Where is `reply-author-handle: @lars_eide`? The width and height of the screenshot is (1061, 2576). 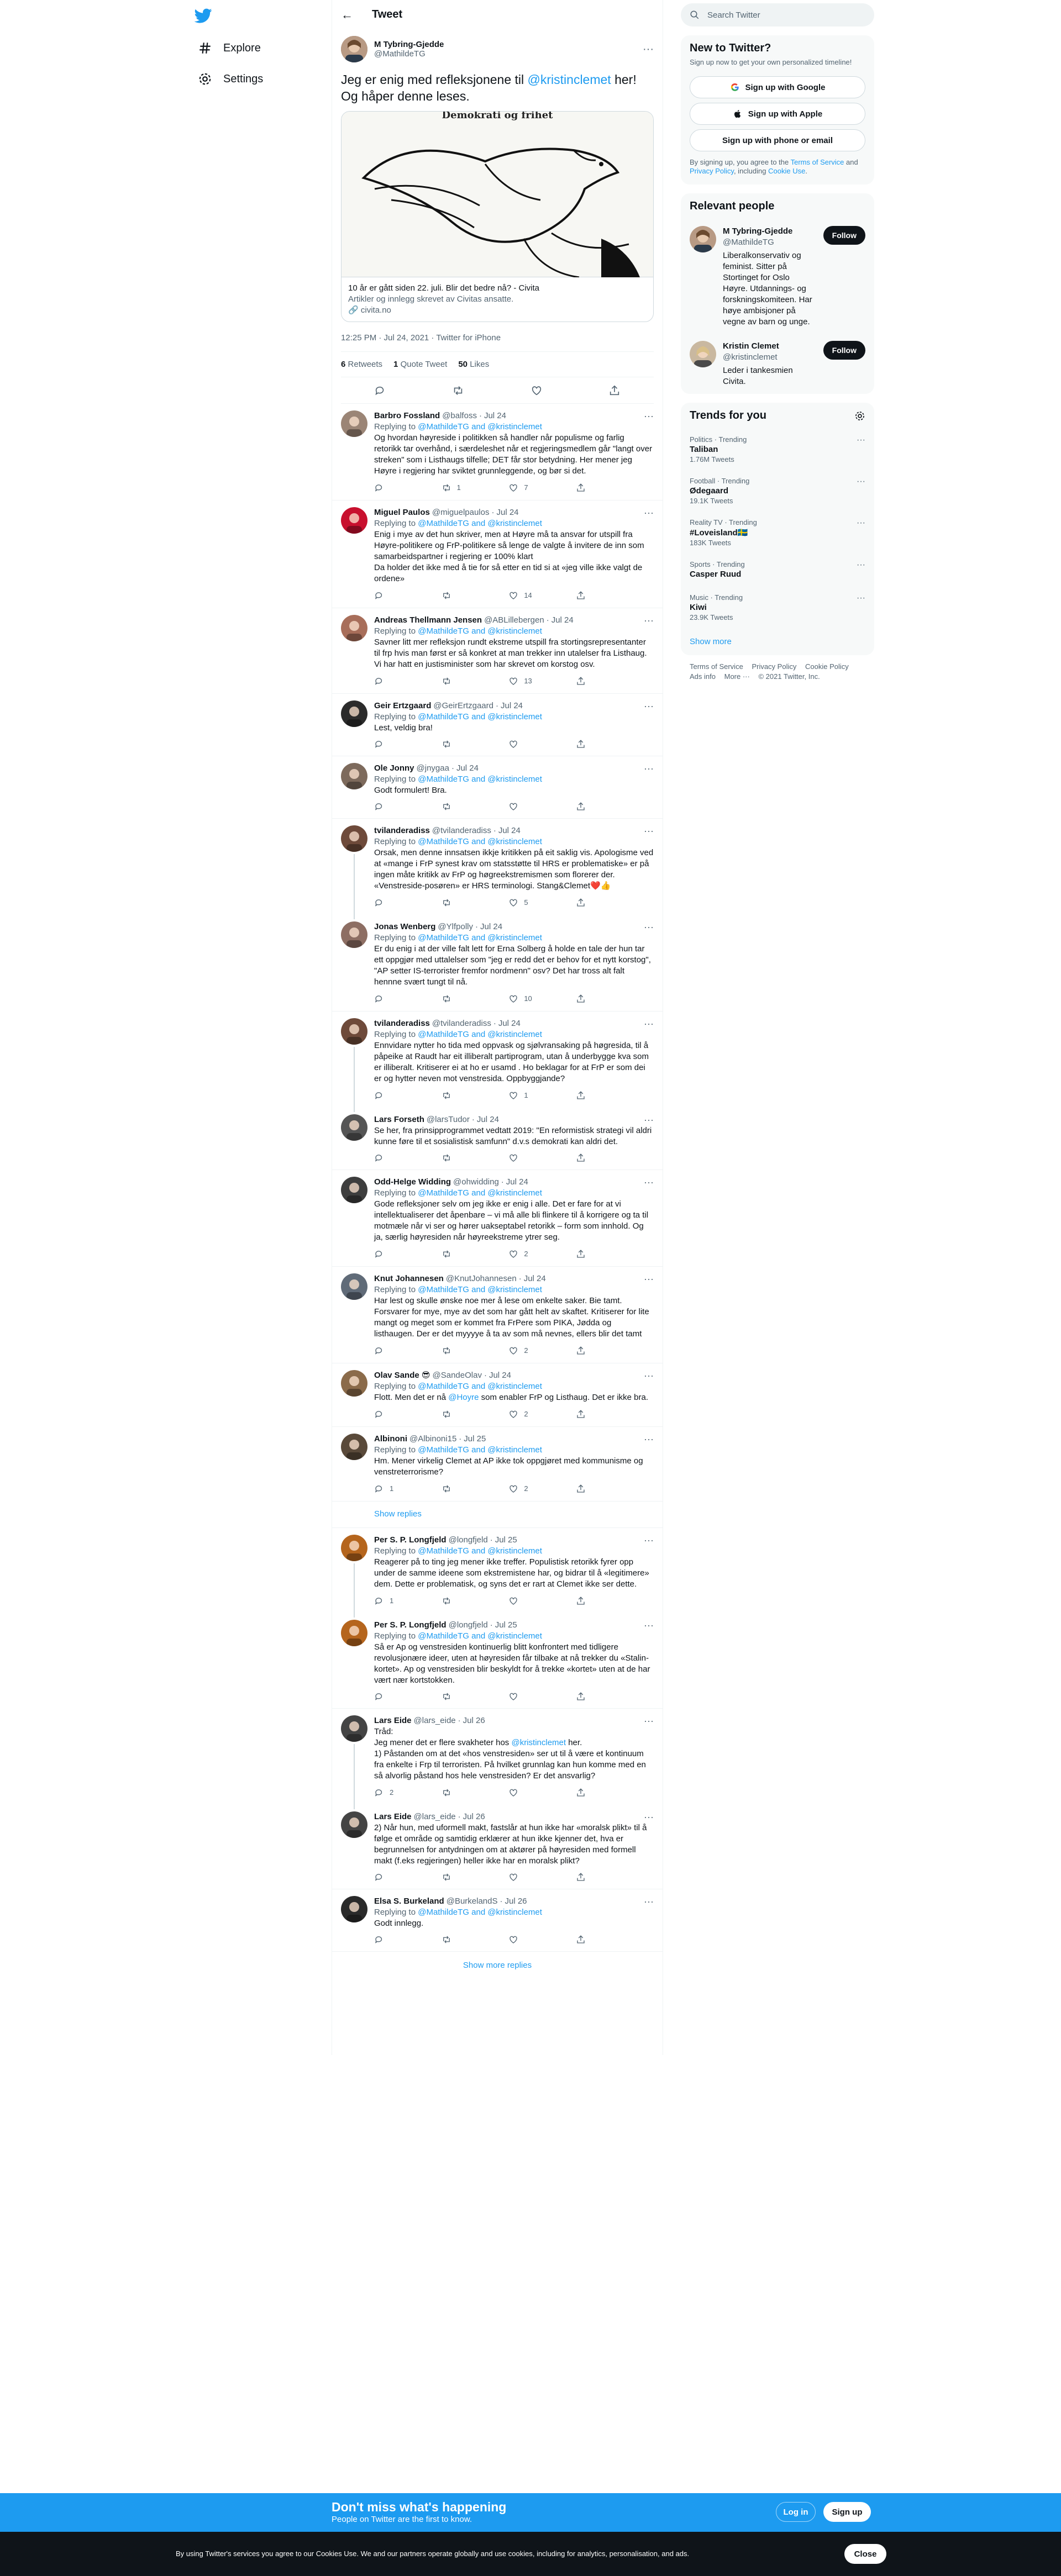 reply-author-handle: @lars_eide is located at coordinates (435, 1816).